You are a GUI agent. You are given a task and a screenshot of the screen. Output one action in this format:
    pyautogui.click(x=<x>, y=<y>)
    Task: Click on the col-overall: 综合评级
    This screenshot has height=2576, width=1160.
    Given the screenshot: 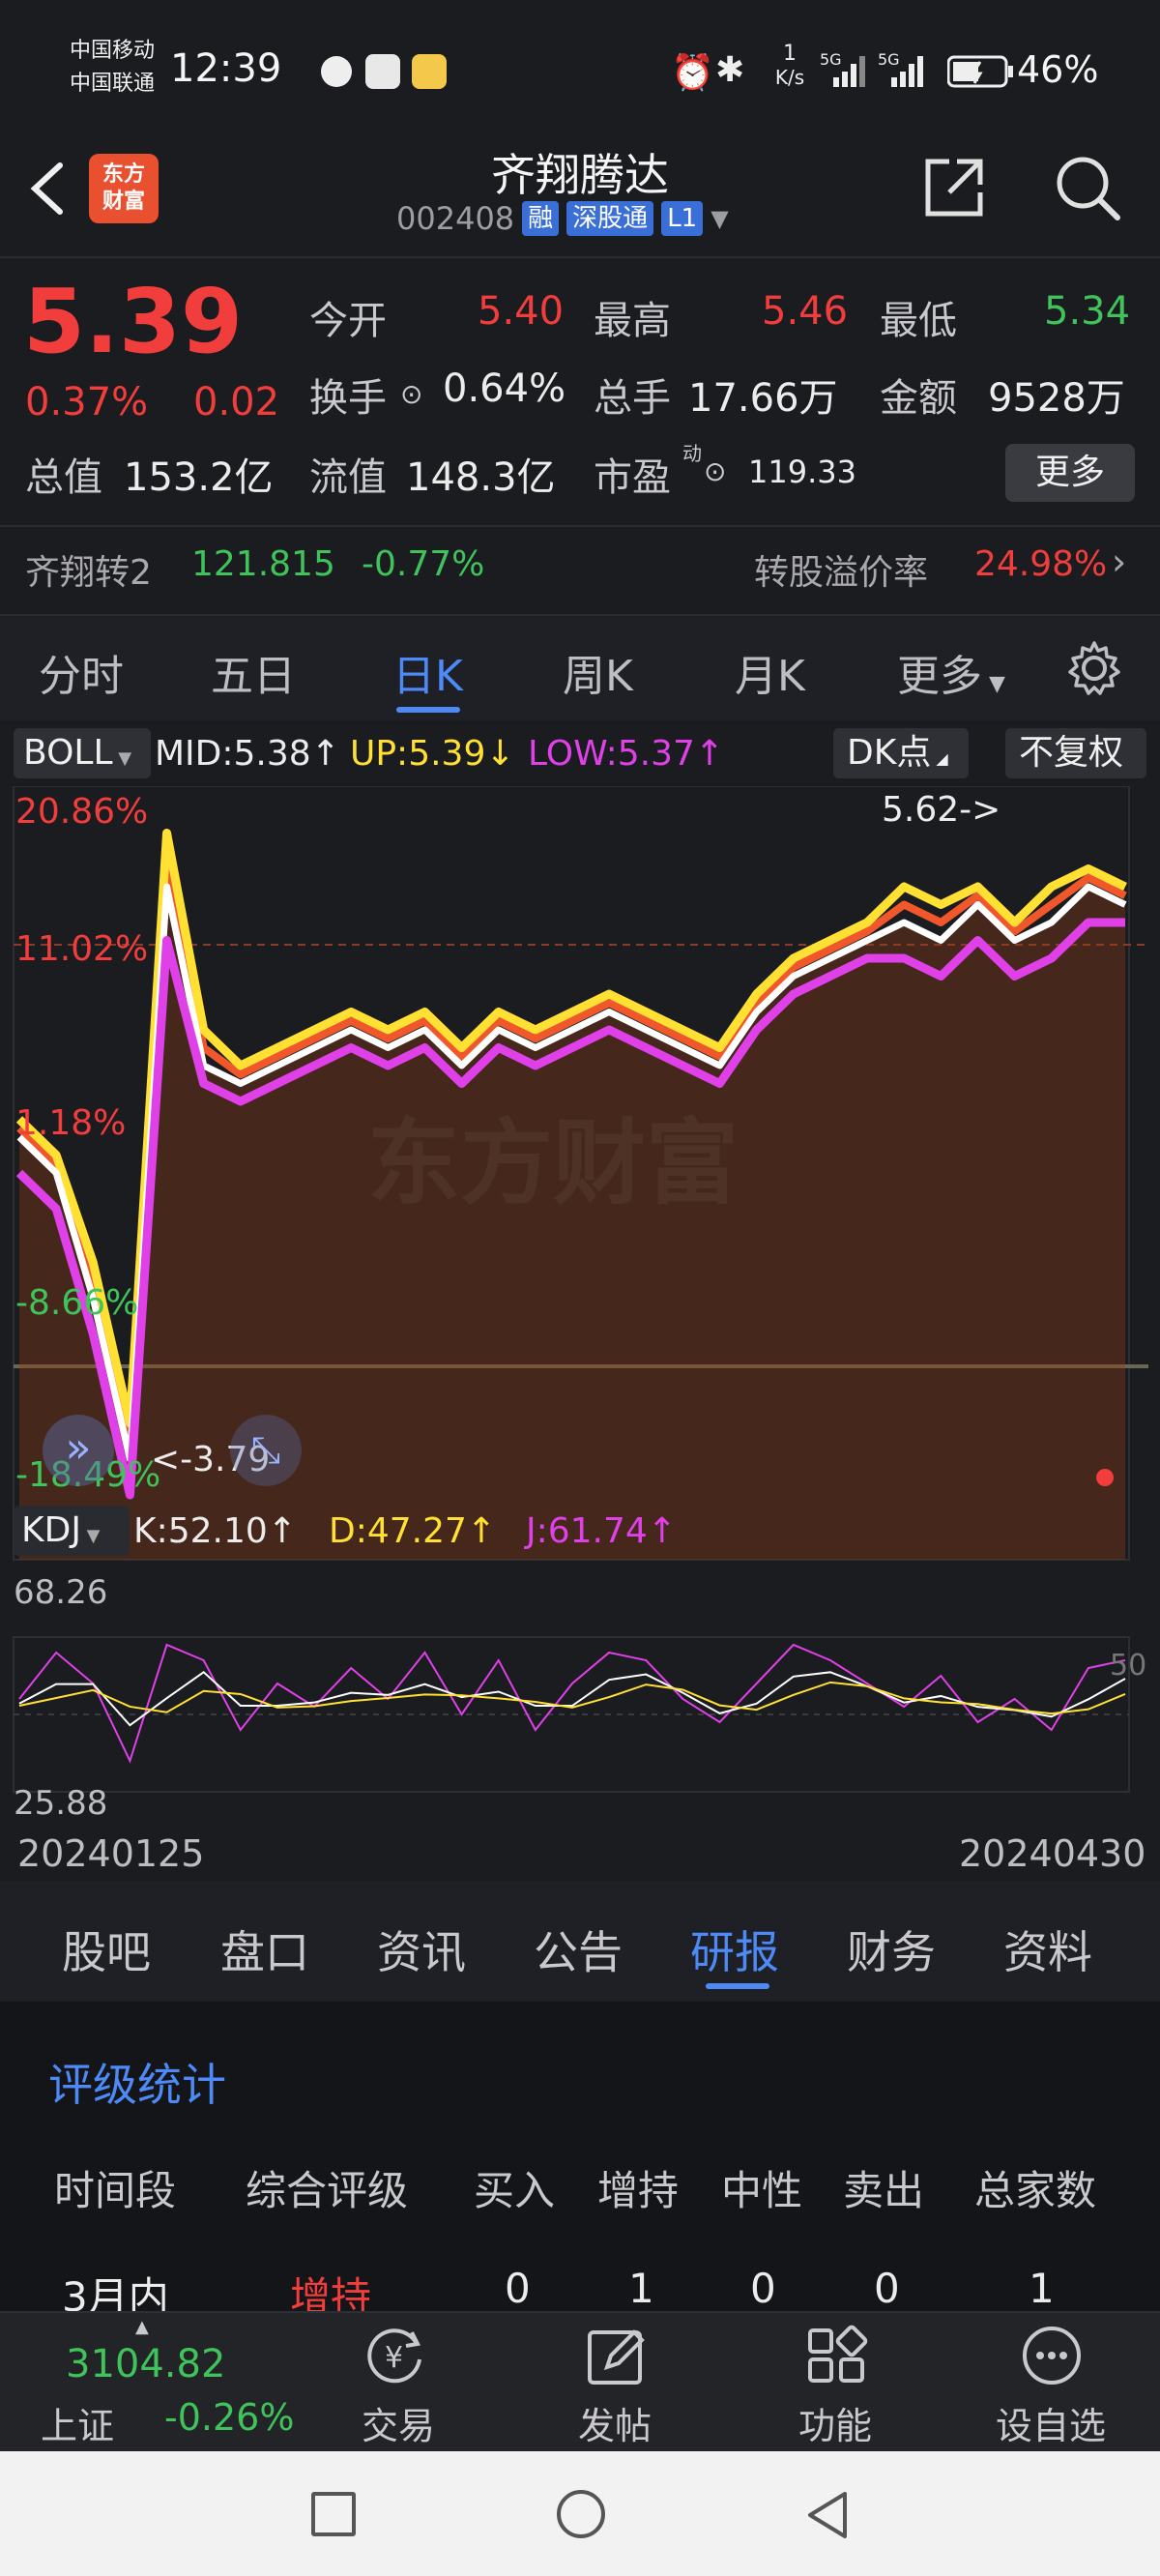 What is the action you would take?
    pyautogui.click(x=327, y=2190)
    